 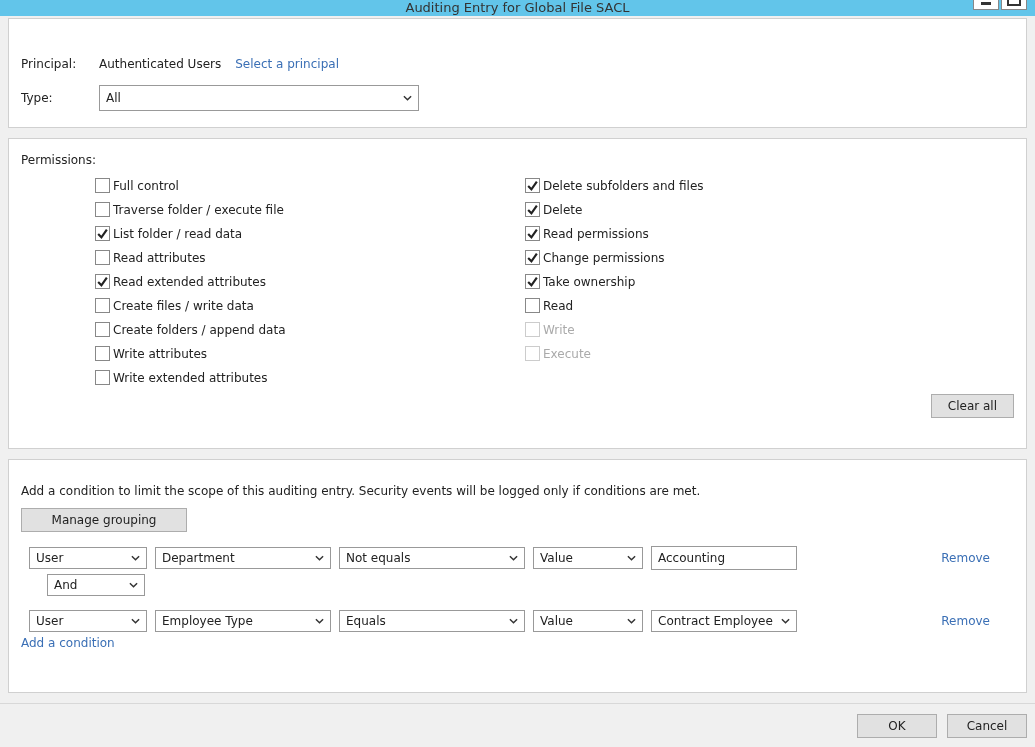 What do you see at coordinates (987, 725) in the screenshot?
I see `dialog-button: Cancel` at bounding box center [987, 725].